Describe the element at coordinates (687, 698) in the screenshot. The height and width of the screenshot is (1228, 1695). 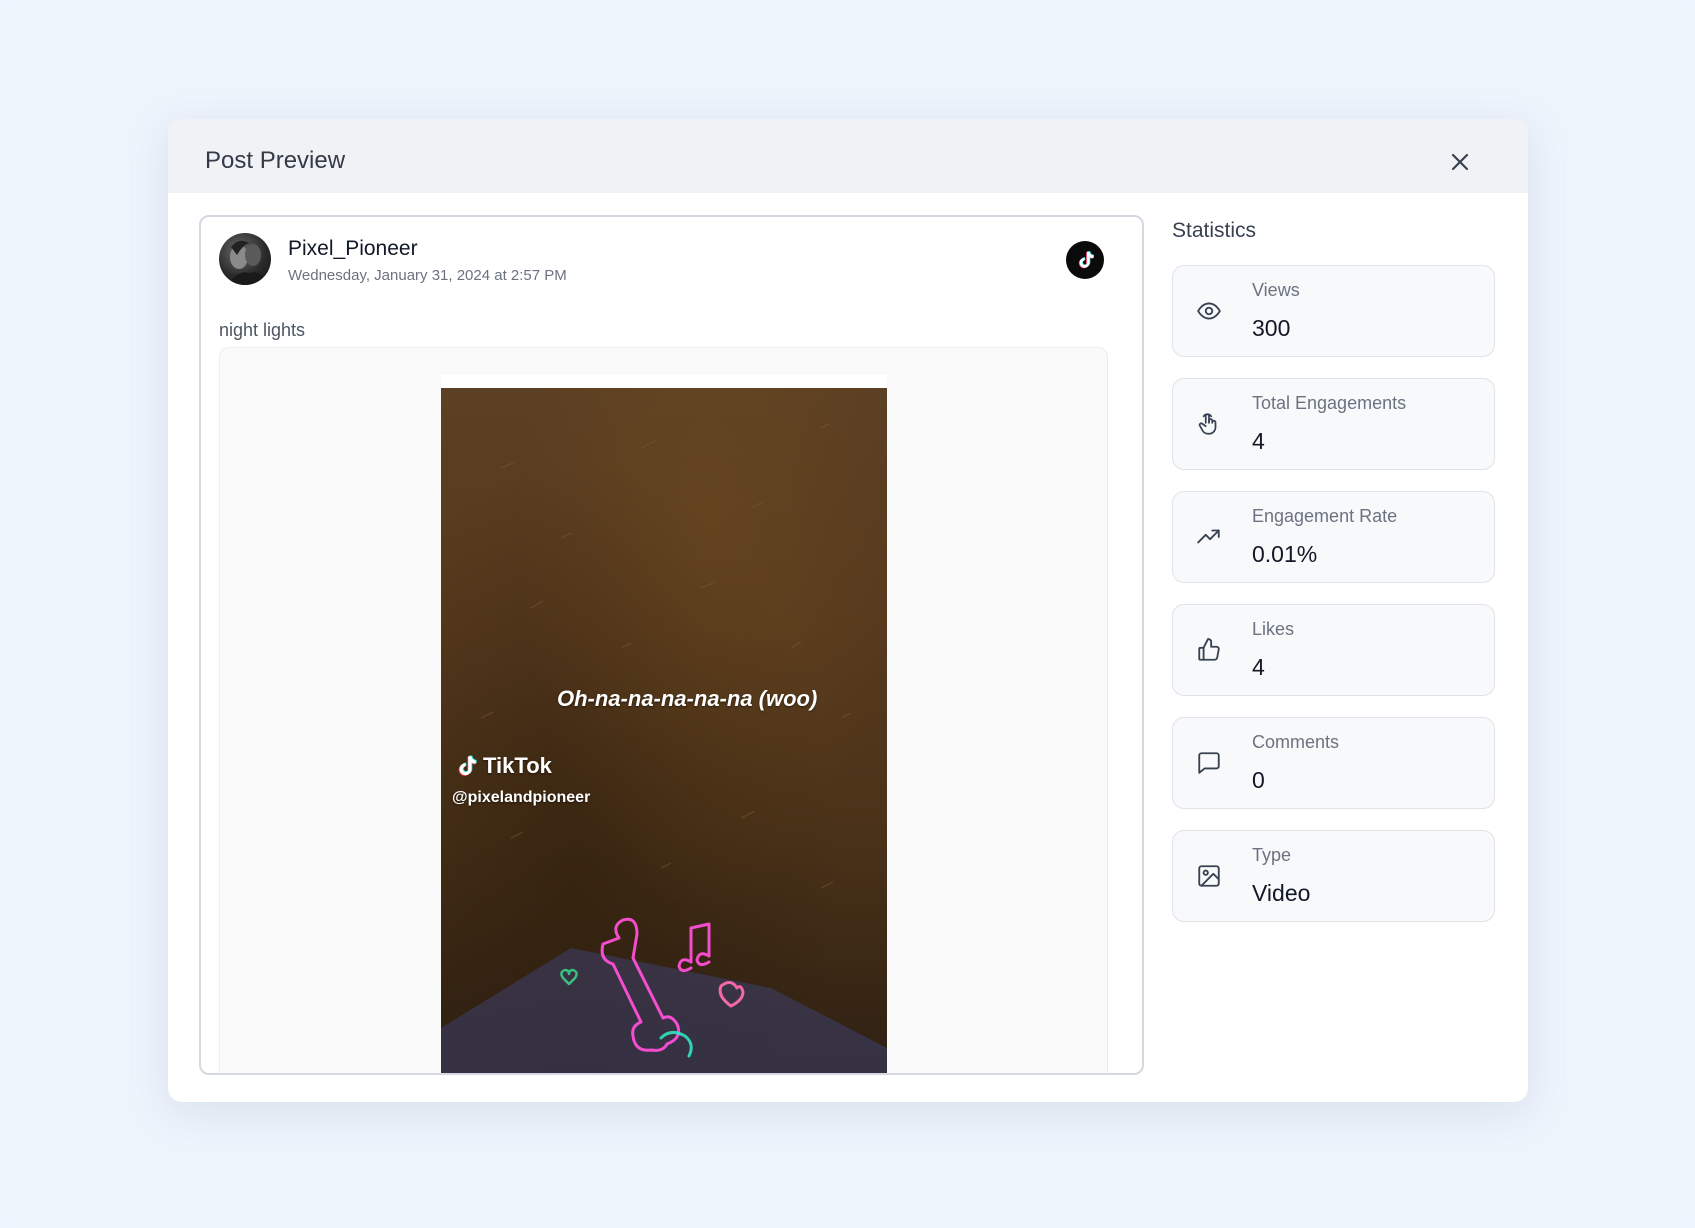
I see `video-lyric: Oh-na-na-na-na-na (woo)` at that location.